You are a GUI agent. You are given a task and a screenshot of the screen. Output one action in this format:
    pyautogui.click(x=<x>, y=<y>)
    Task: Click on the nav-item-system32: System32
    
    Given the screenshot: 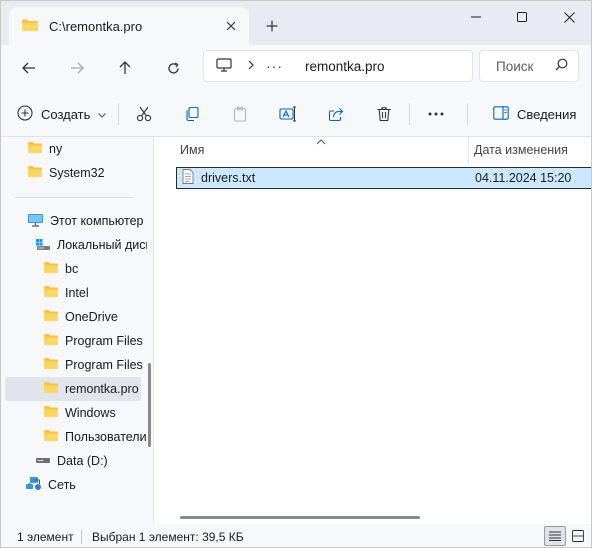 What is the action you would take?
    pyautogui.click(x=74, y=173)
    